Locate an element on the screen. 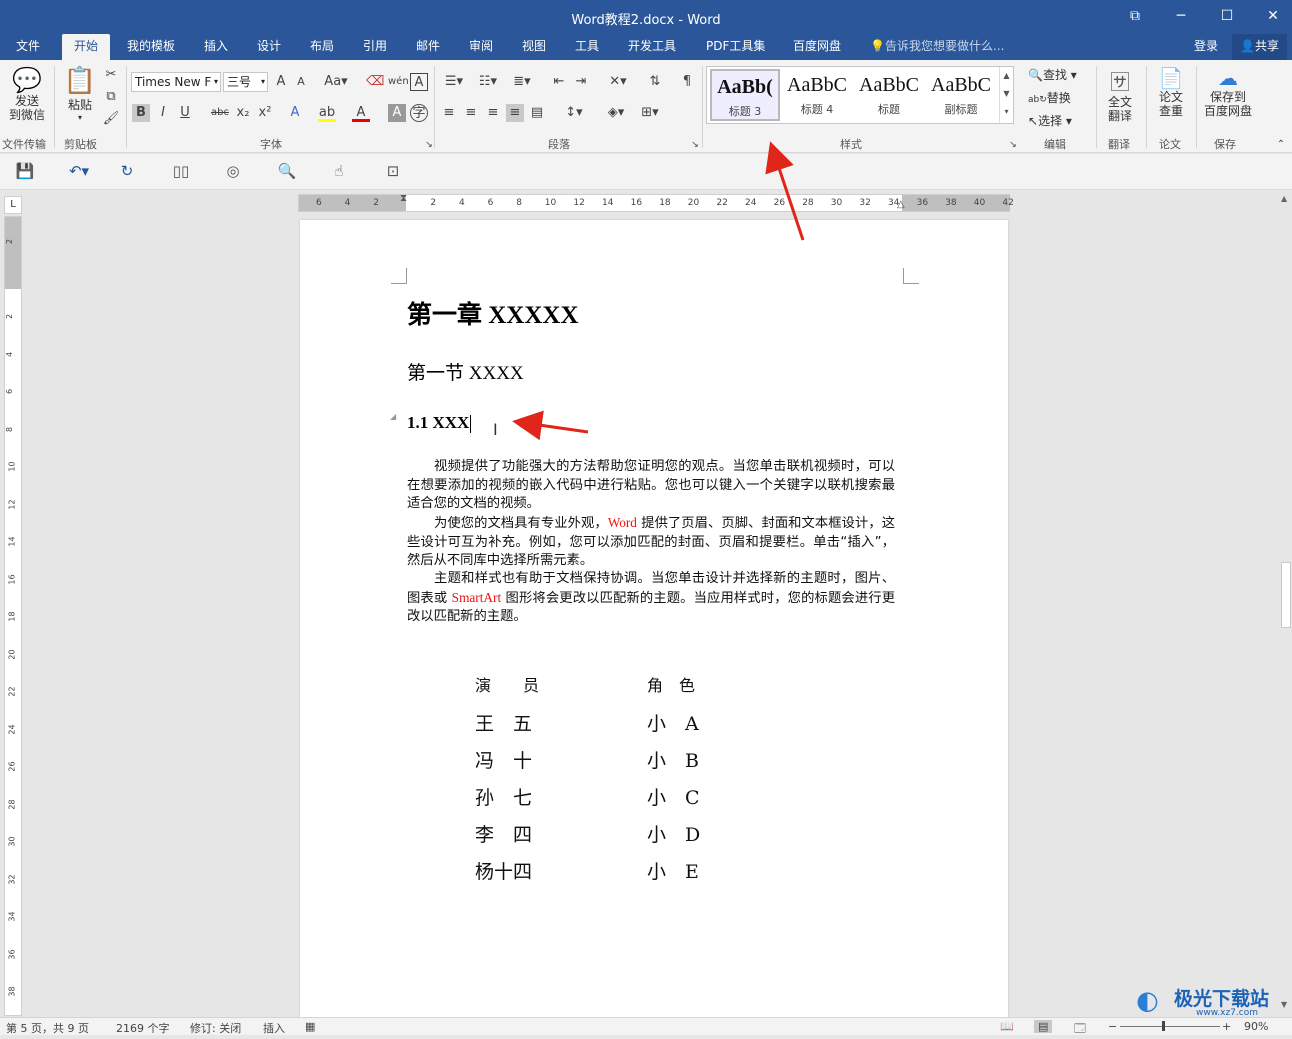 This screenshot has width=1292, height=1039. share-button: 👤共享 is located at coordinates (1259, 47).